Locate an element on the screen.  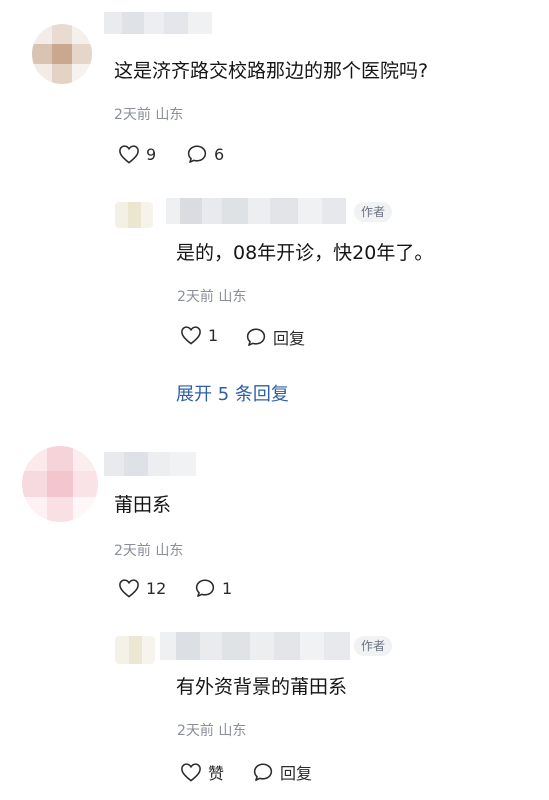
like-button: 9 is located at coordinates (137, 154).